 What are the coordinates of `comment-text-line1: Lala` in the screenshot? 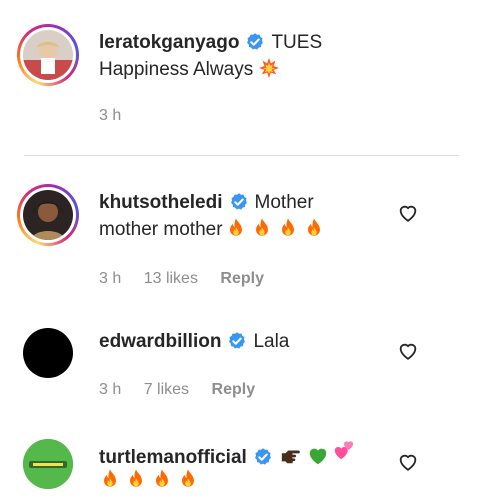 It's located at (271, 341).